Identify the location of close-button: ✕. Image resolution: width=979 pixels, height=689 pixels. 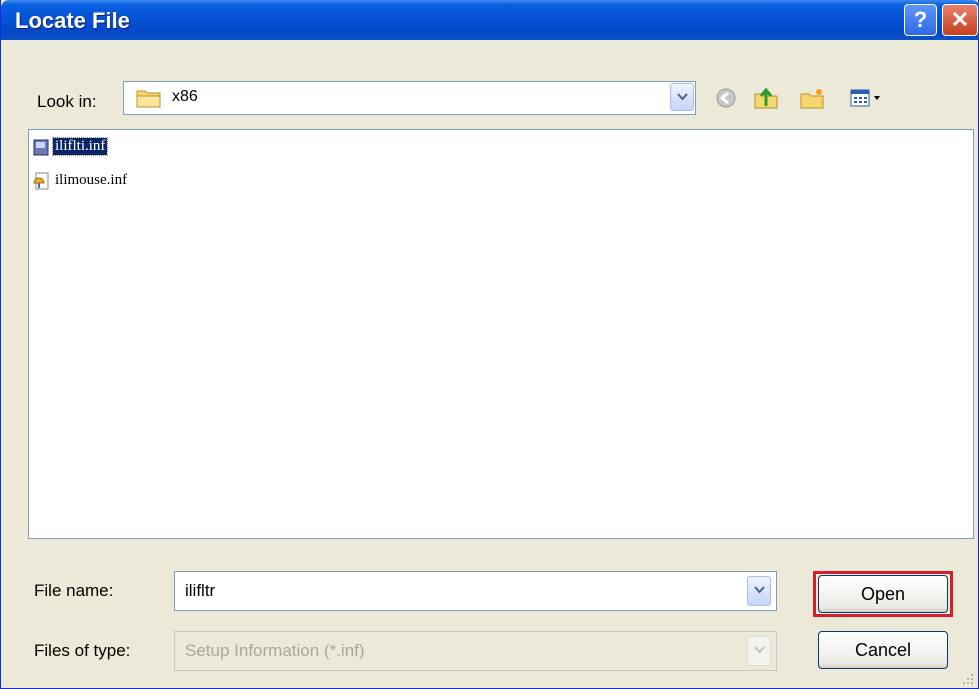
(960, 20).